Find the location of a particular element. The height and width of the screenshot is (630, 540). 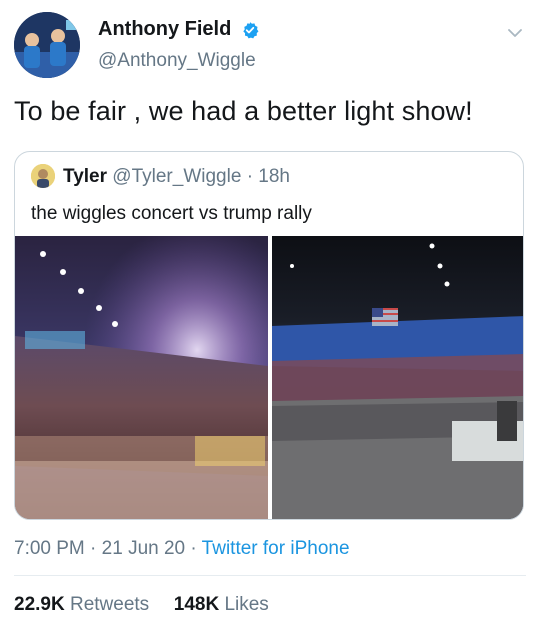

quoted-tweet-text: the wiggles concert vs trump rally is located at coordinates (171, 213).